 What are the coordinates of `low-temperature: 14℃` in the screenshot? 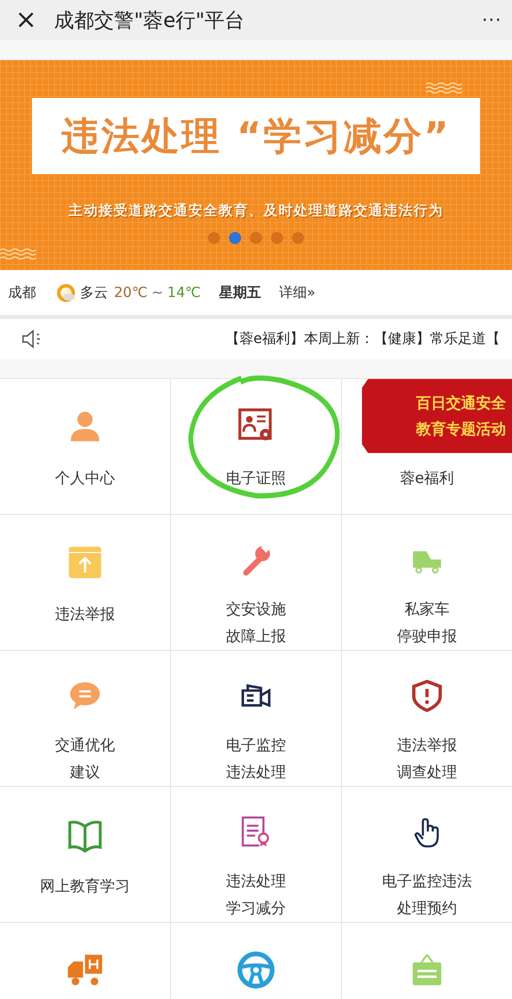 It's located at (184, 292).